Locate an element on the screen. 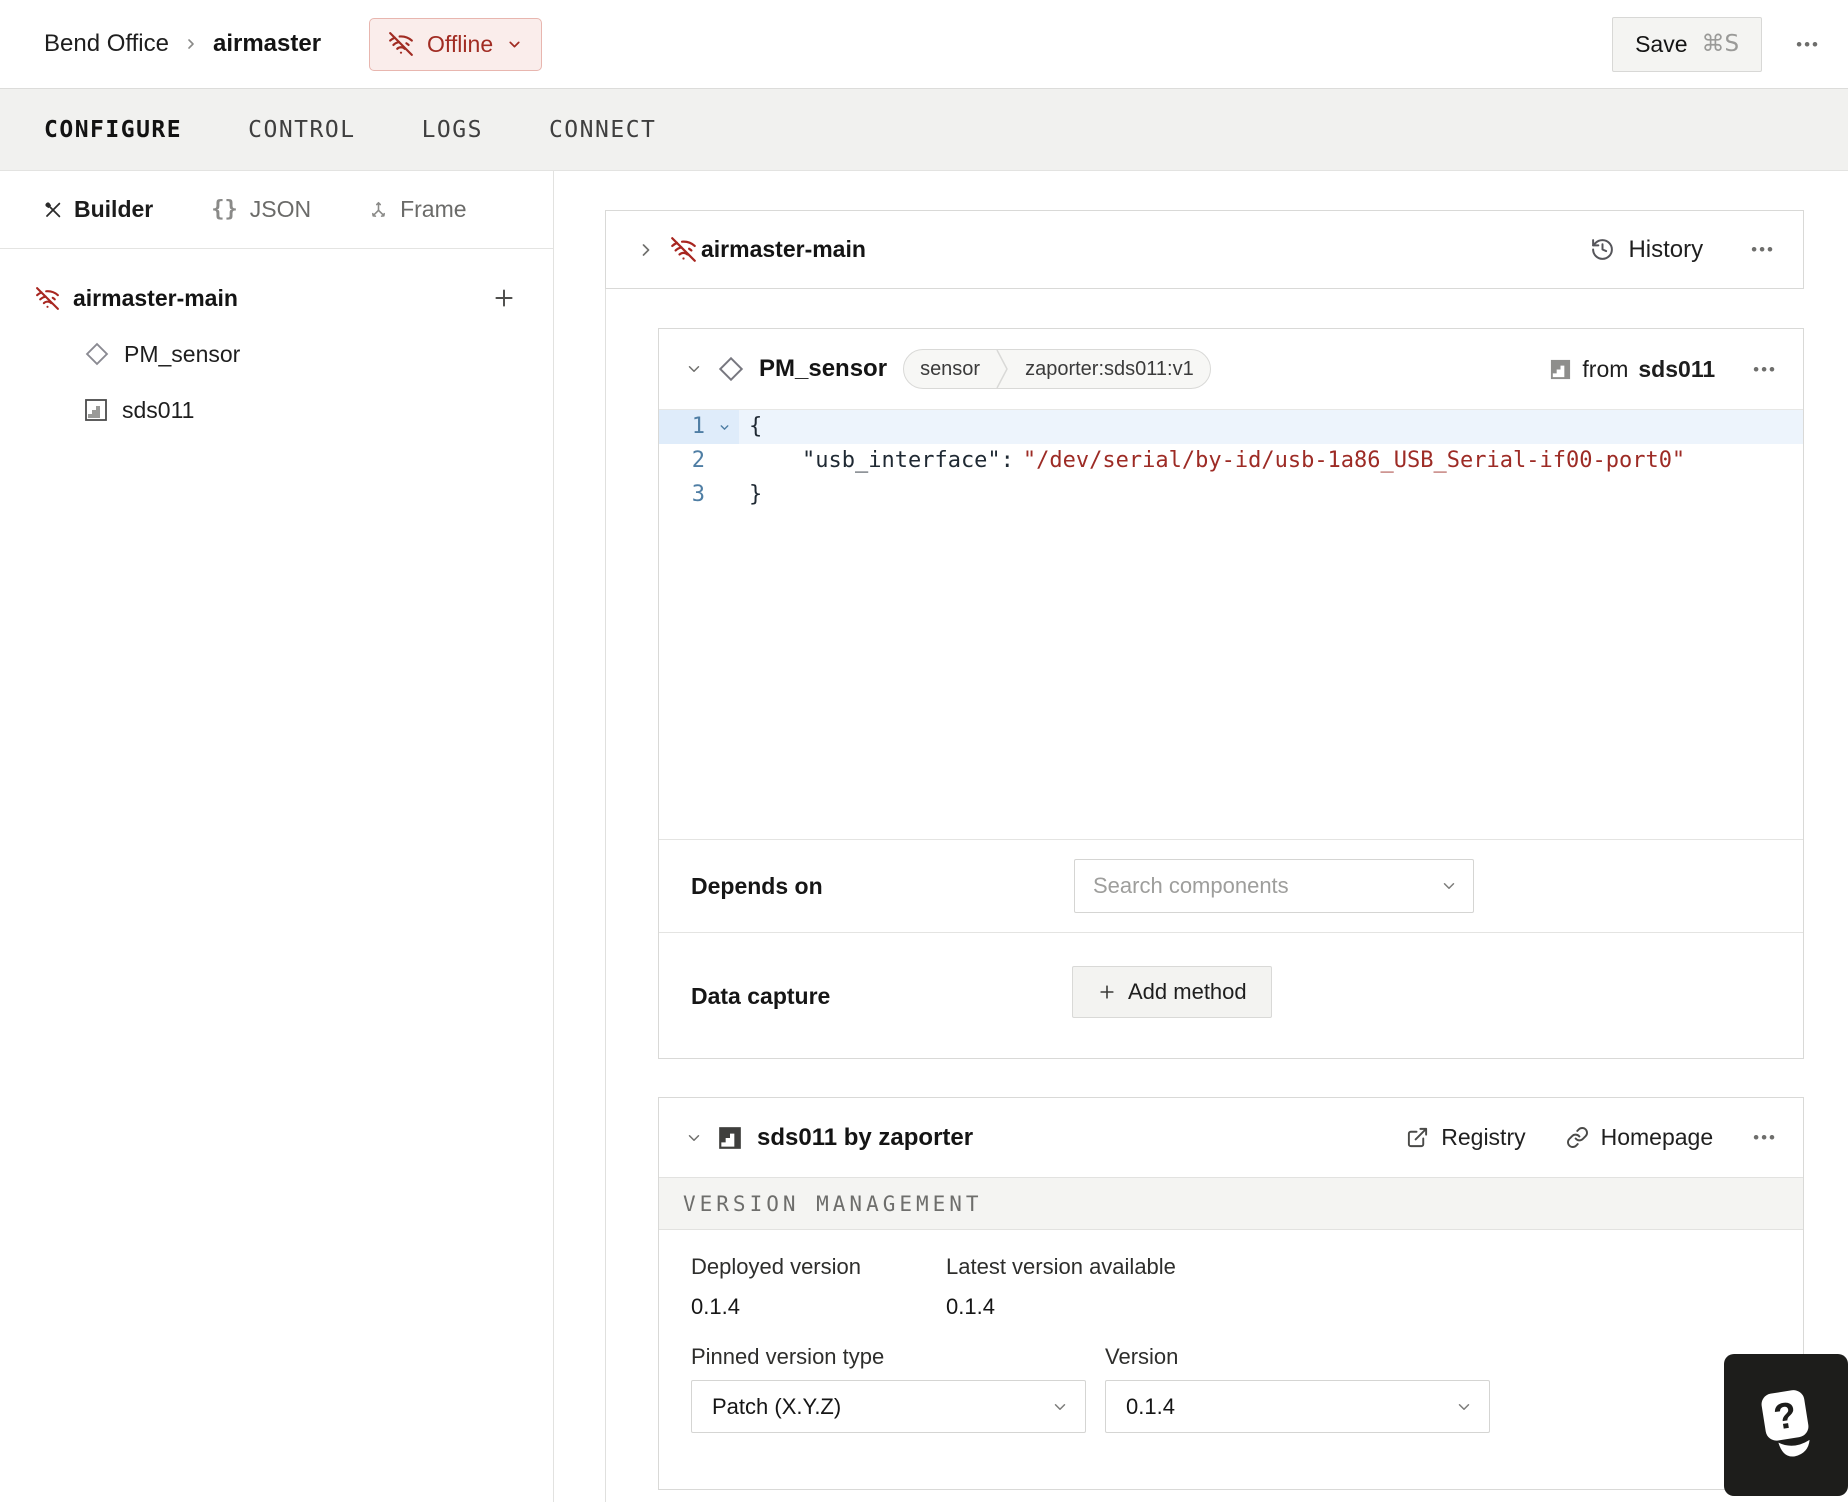 The width and height of the screenshot is (1848, 1502). fold-toggle is located at coordinates (724, 427).